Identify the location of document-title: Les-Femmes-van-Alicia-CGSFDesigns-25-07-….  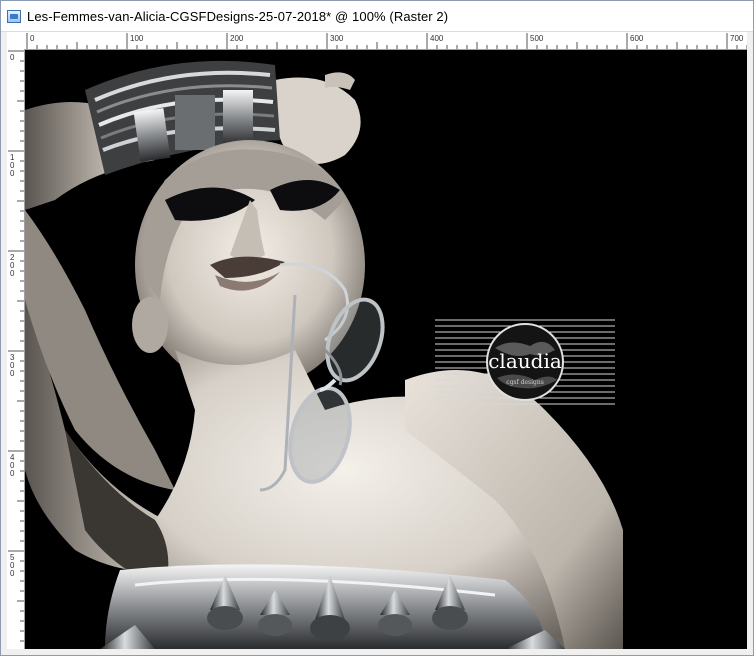
(238, 16).